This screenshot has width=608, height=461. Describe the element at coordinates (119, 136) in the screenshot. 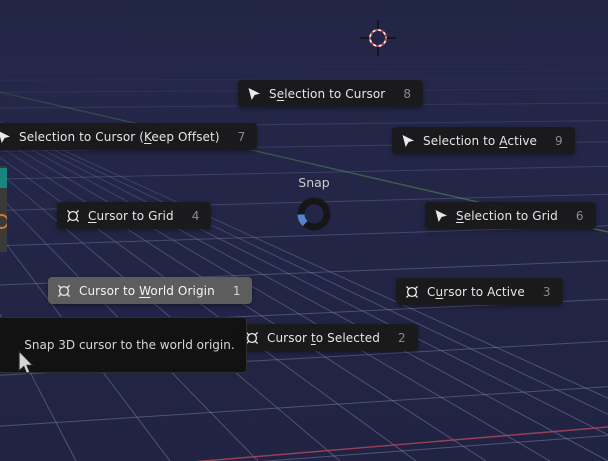

I see `pie-item-label: Selection to Cursor (Keep Offset)` at that location.